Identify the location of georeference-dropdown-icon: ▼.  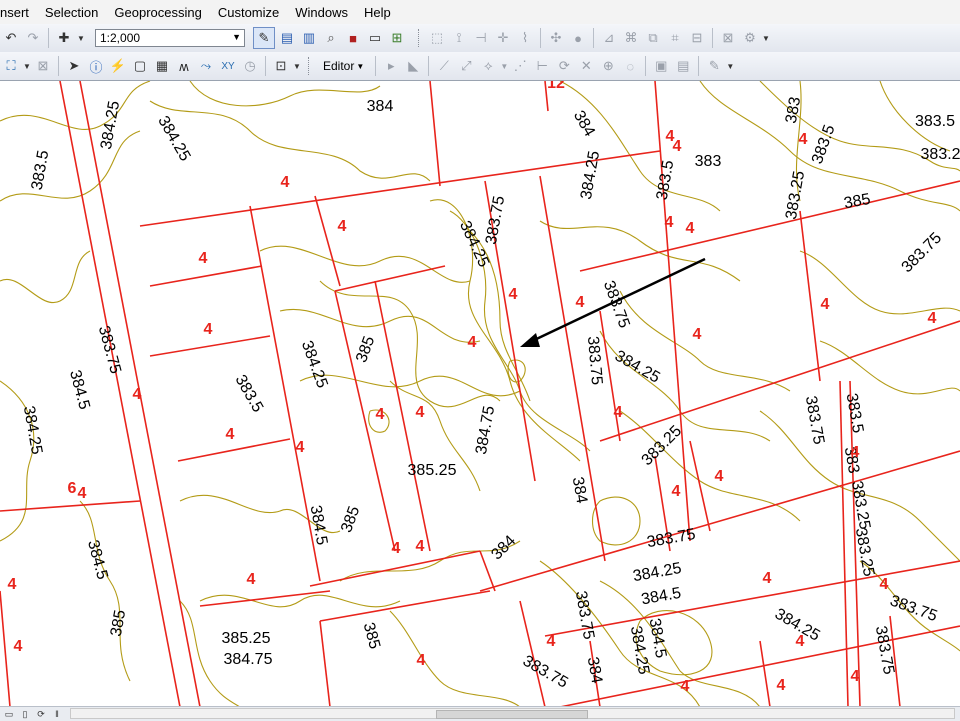
(27, 66).